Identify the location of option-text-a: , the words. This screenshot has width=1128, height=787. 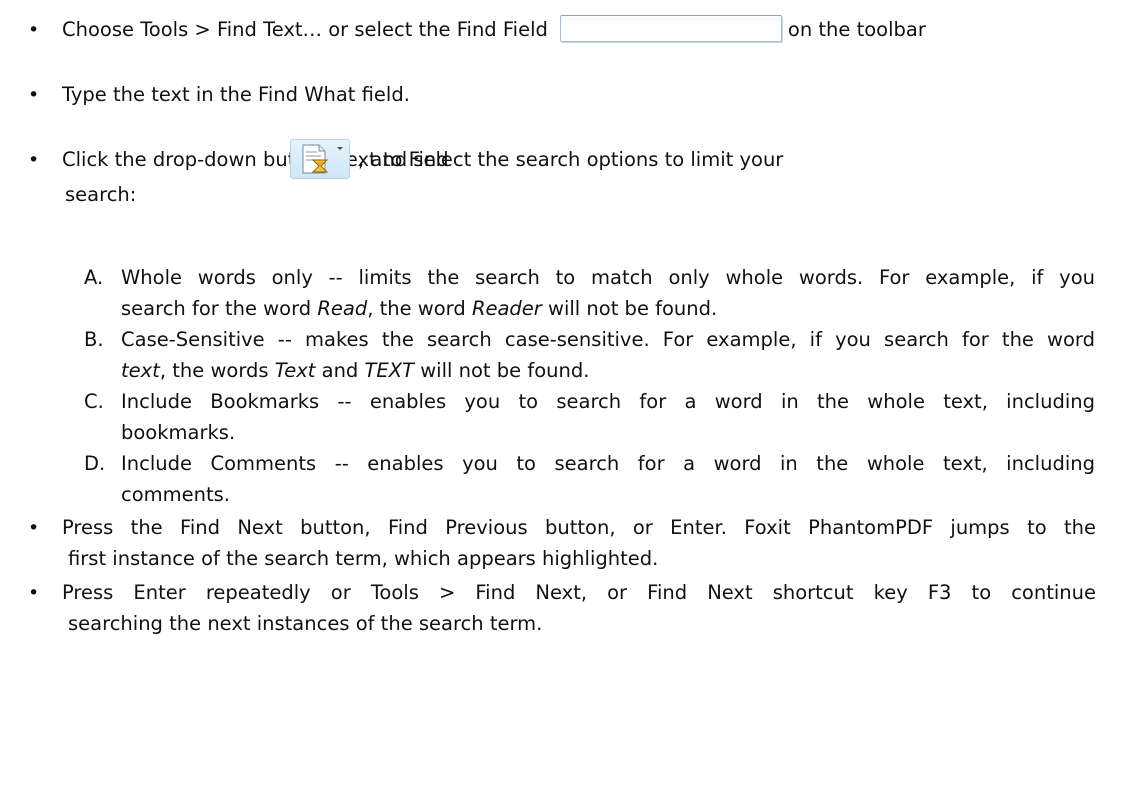
(217, 370).